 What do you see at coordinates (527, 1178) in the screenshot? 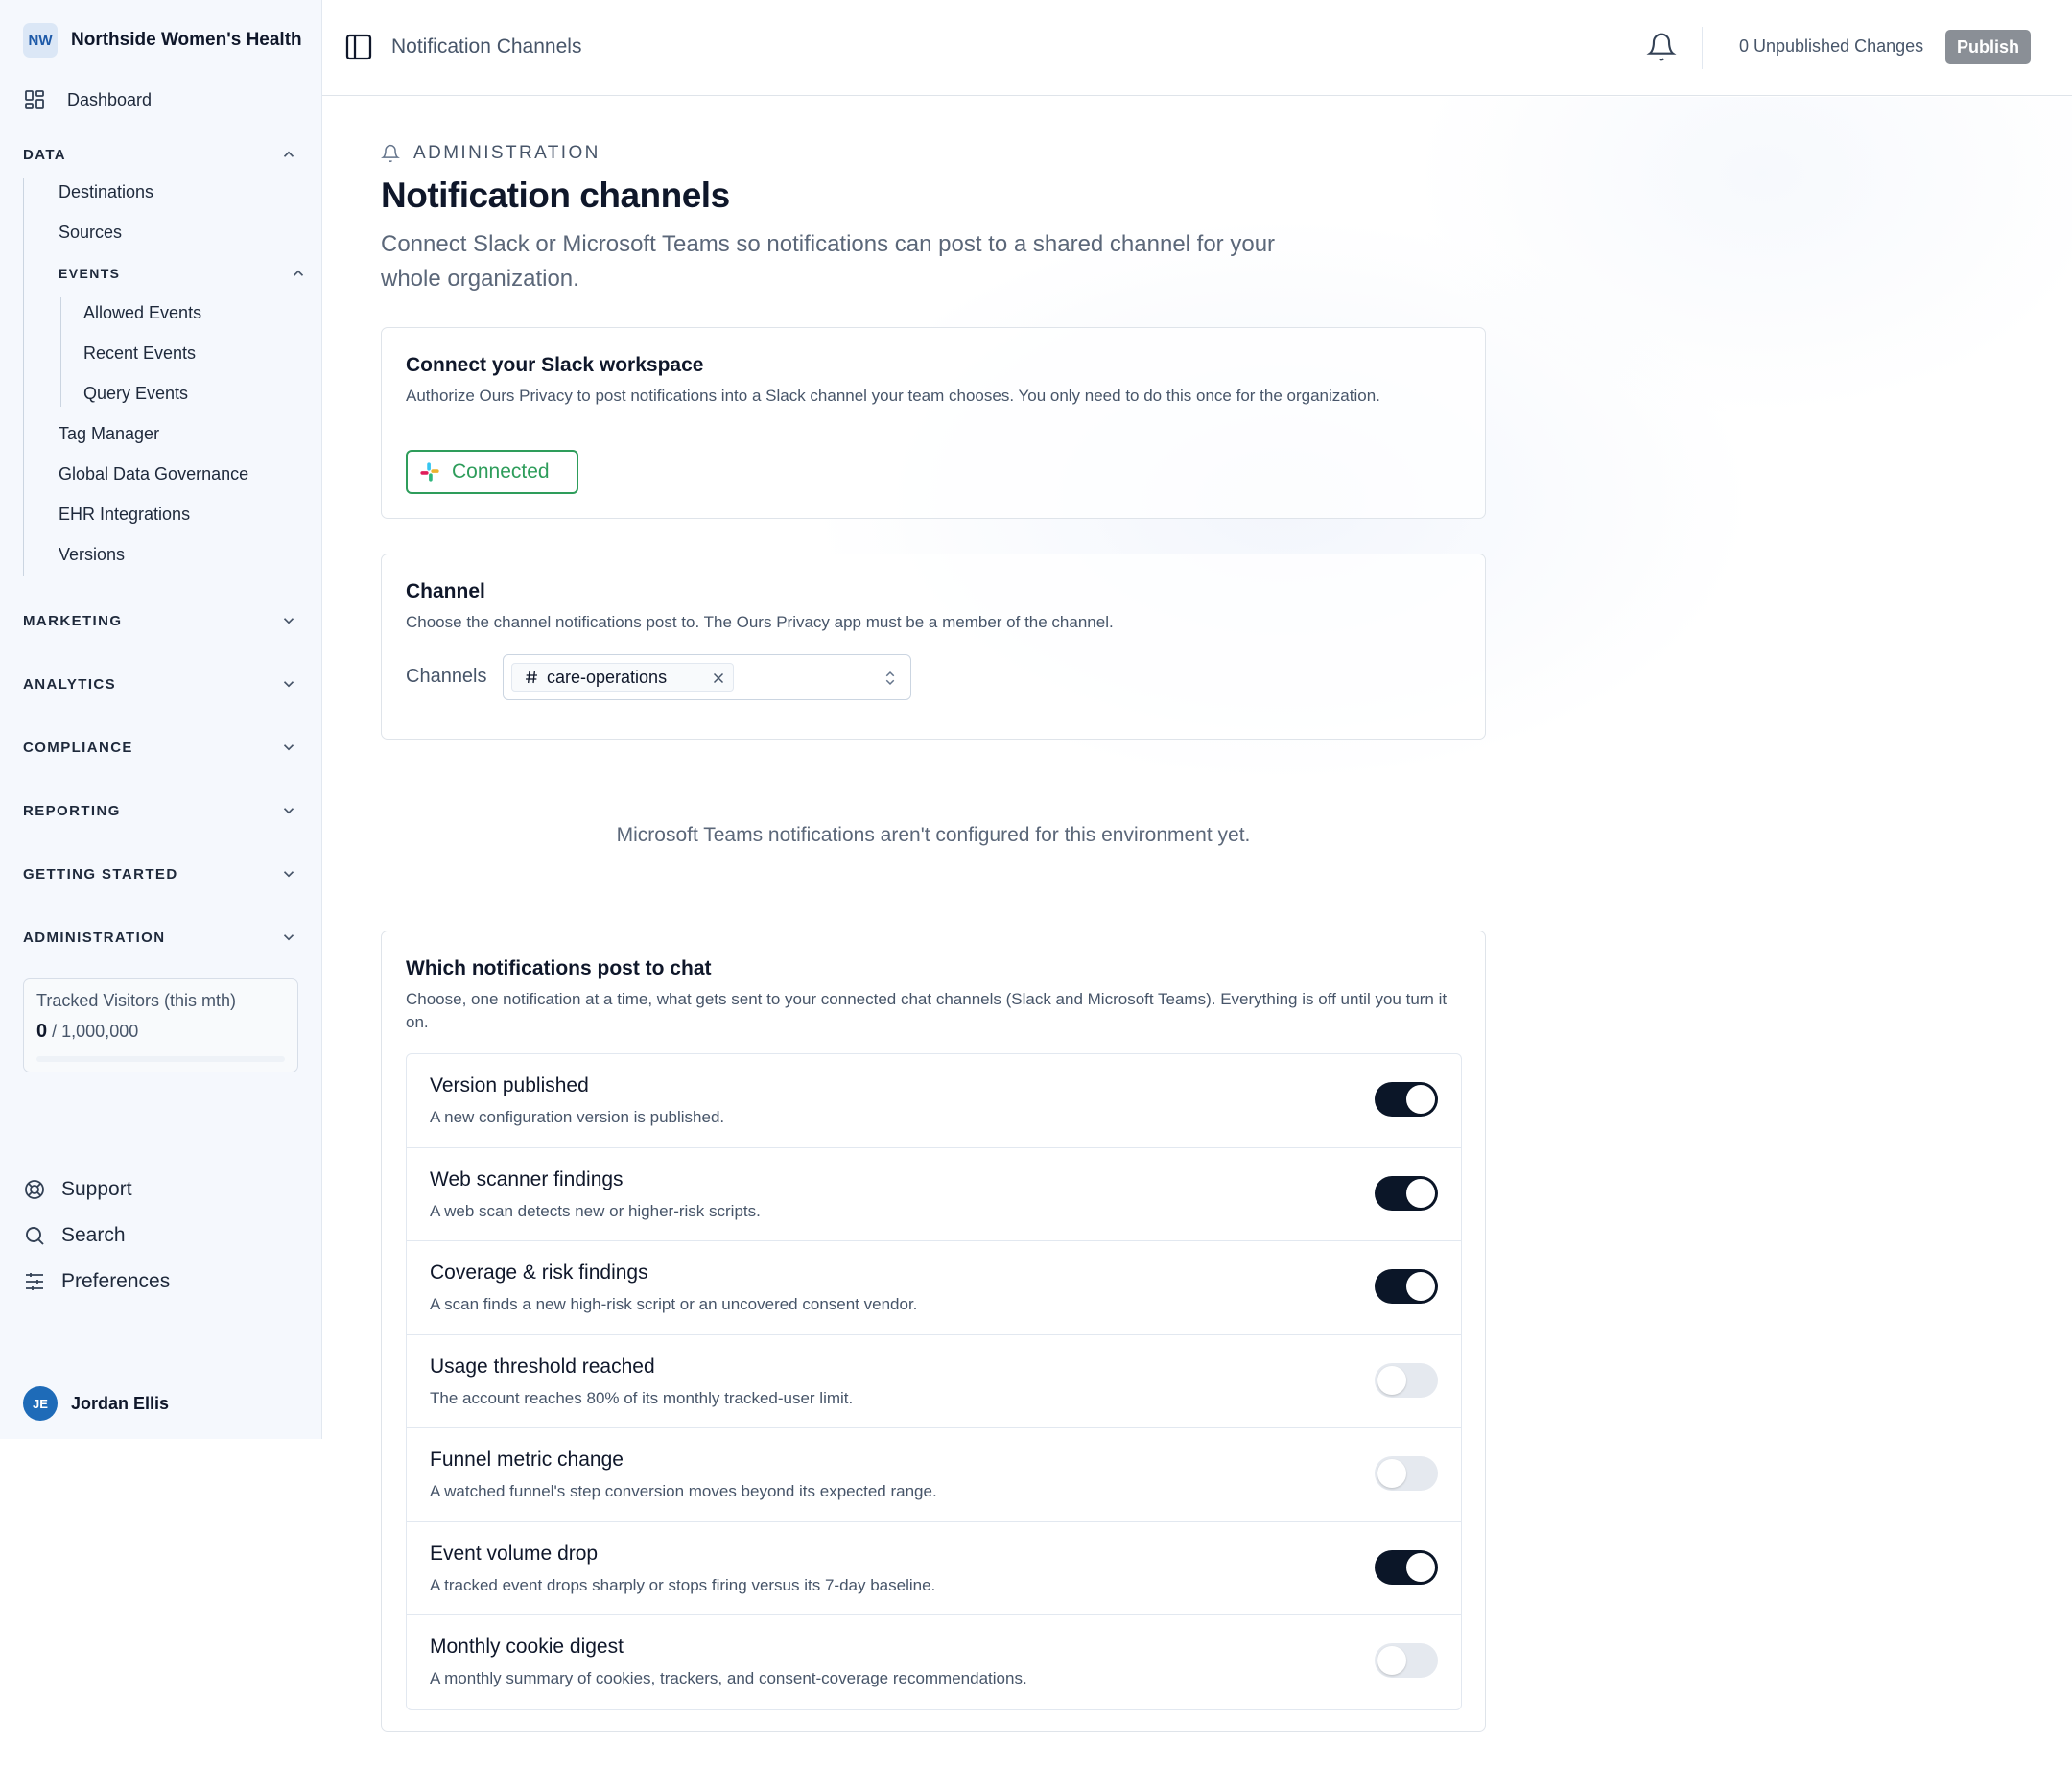
I see `notification-title: Web scanner findings` at bounding box center [527, 1178].